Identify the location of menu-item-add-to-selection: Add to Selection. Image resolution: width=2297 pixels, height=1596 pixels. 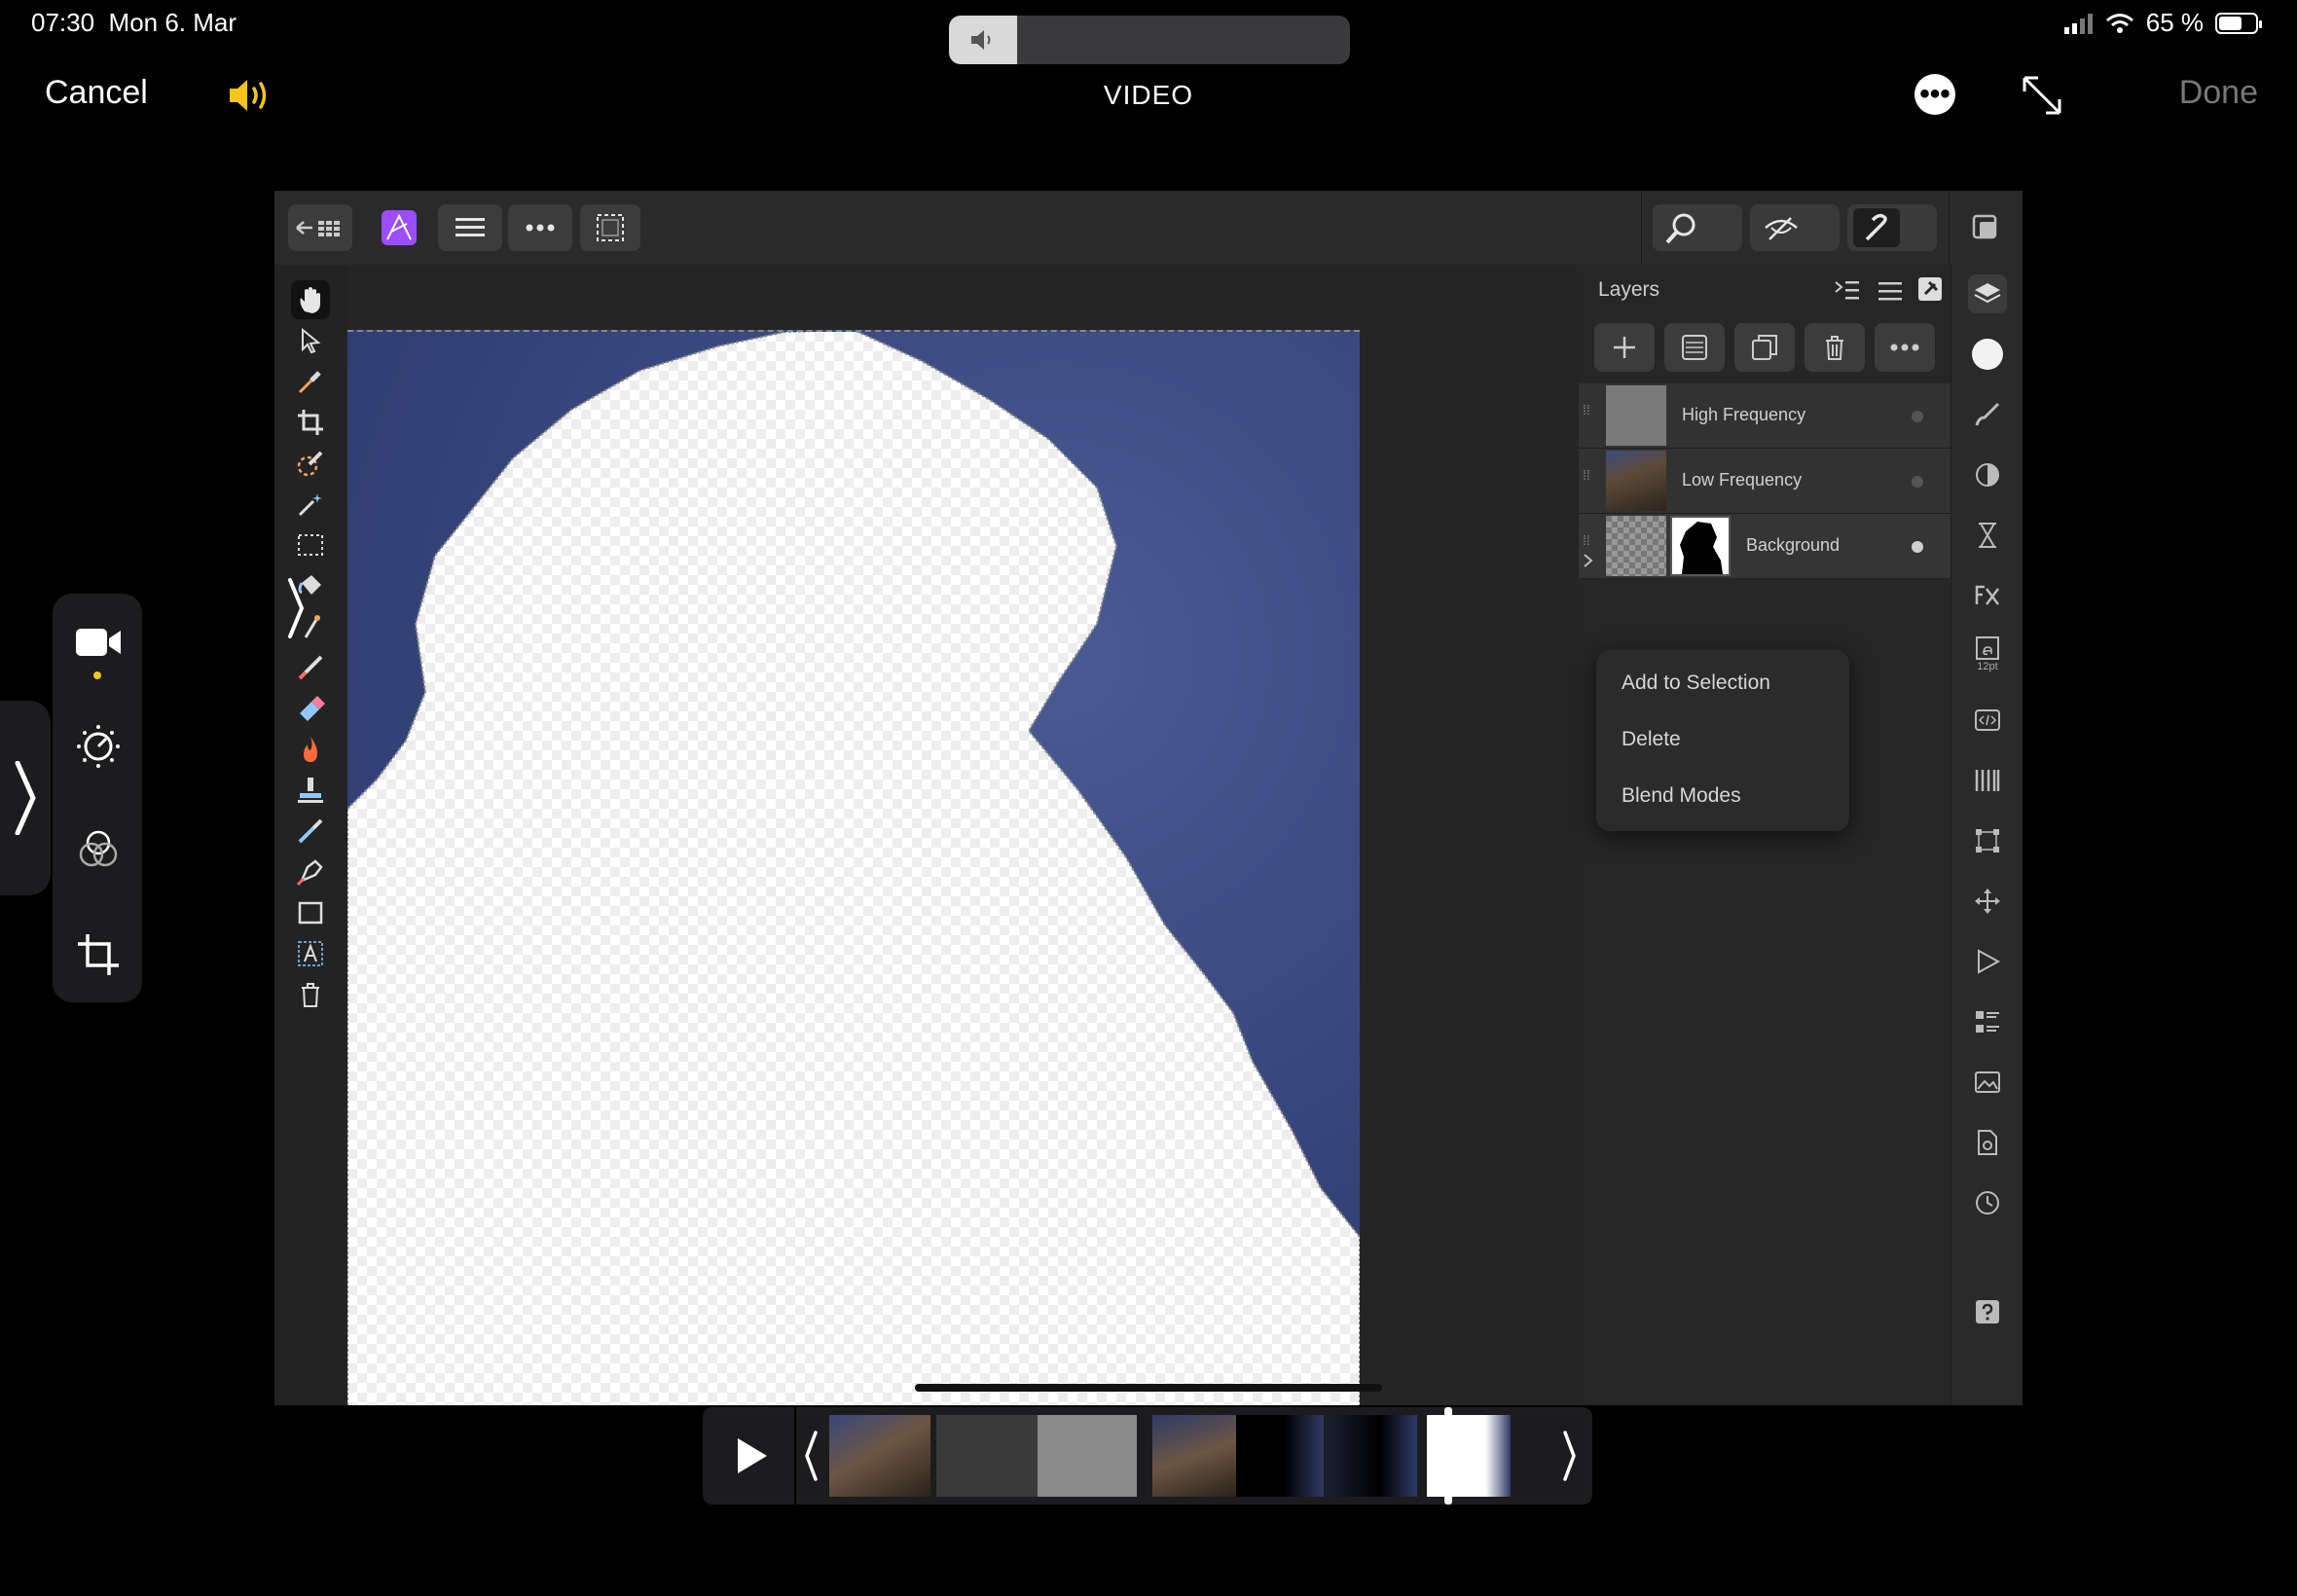
(1696, 683).